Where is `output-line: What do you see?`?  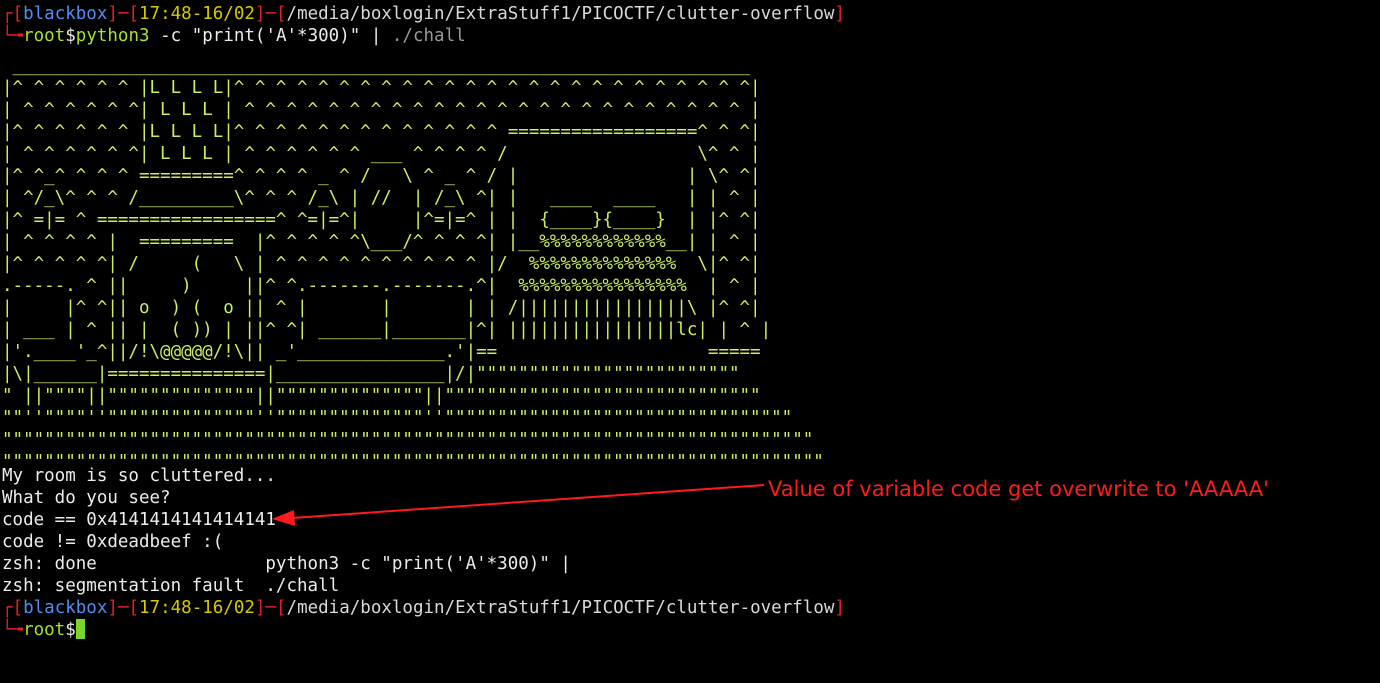
output-line: What do you see? is located at coordinates (86, 498).